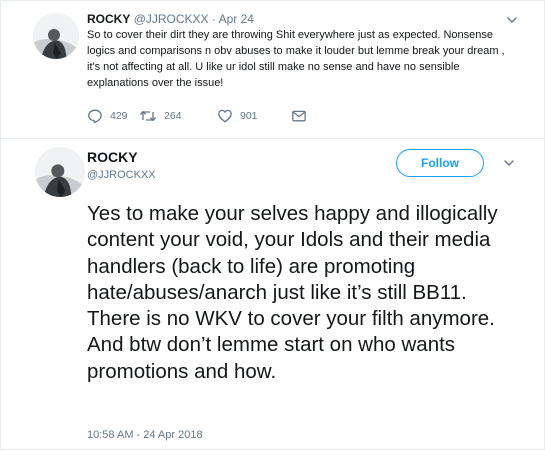  Describe the element at coordinates (107, 116) in the screenshot. I see `reply-button: 429` at that location.